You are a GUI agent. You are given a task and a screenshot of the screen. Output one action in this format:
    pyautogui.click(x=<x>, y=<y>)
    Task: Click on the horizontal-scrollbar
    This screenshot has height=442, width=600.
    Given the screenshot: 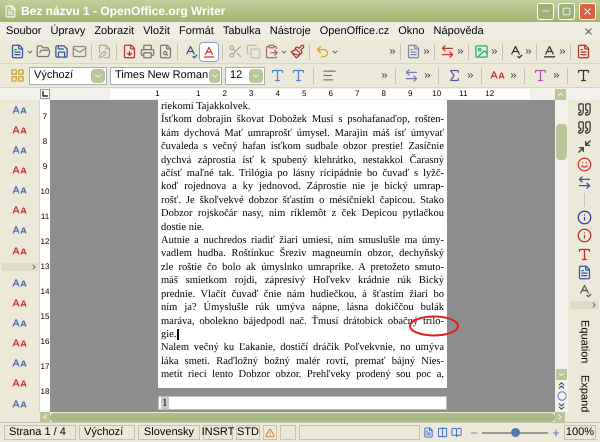 What is the action you would take?
    pyautogui.click(x=302, y=417)
    